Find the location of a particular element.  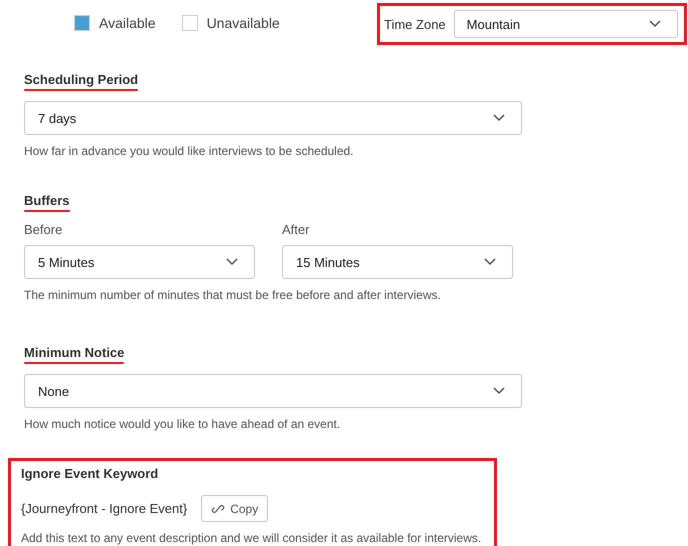

field-label: Time Zone is located at coordinates (415, 24).